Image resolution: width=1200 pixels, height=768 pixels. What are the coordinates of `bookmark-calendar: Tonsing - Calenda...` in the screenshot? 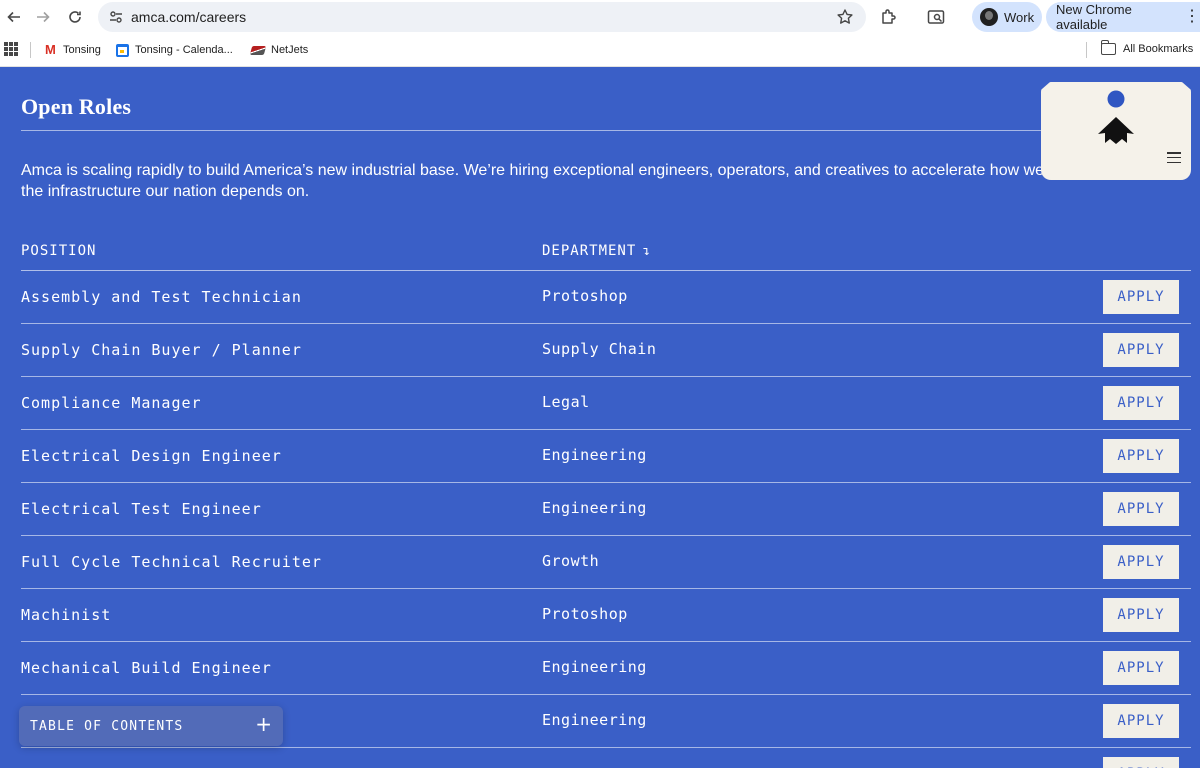 It's located at (174, 50).